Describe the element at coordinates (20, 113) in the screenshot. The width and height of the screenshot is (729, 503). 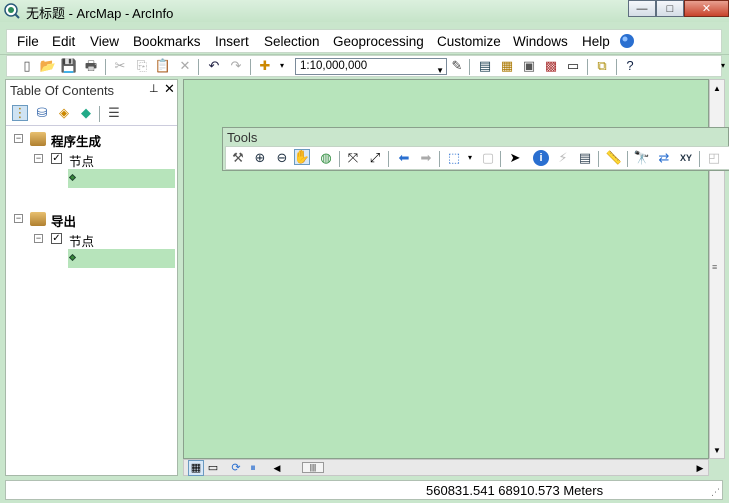
I see `list-by-drawing-order-icon: ⋮` at that location.